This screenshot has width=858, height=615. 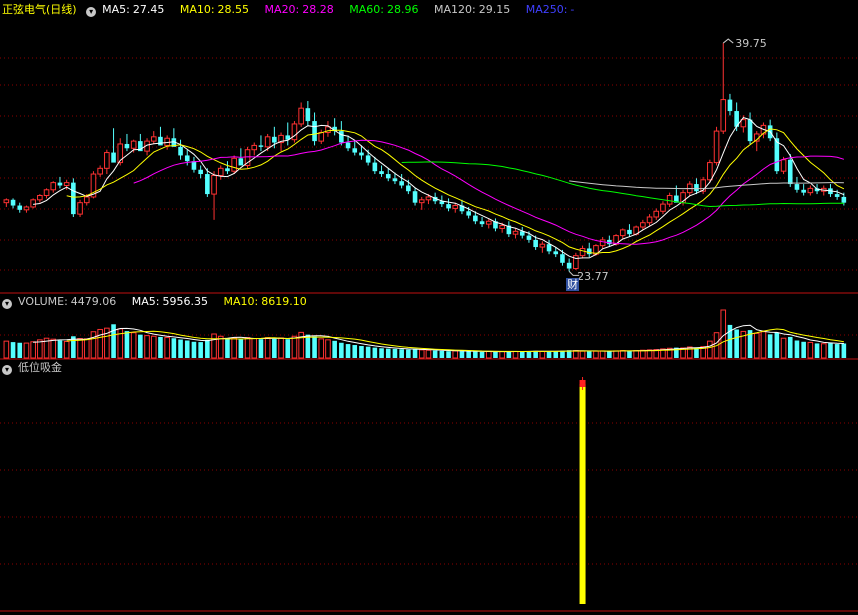 What do you see at coordinates (67, 301) in the screenshot?
I see `volume-label: VOLUME: 4479.06` at bounding box center [67, 301].